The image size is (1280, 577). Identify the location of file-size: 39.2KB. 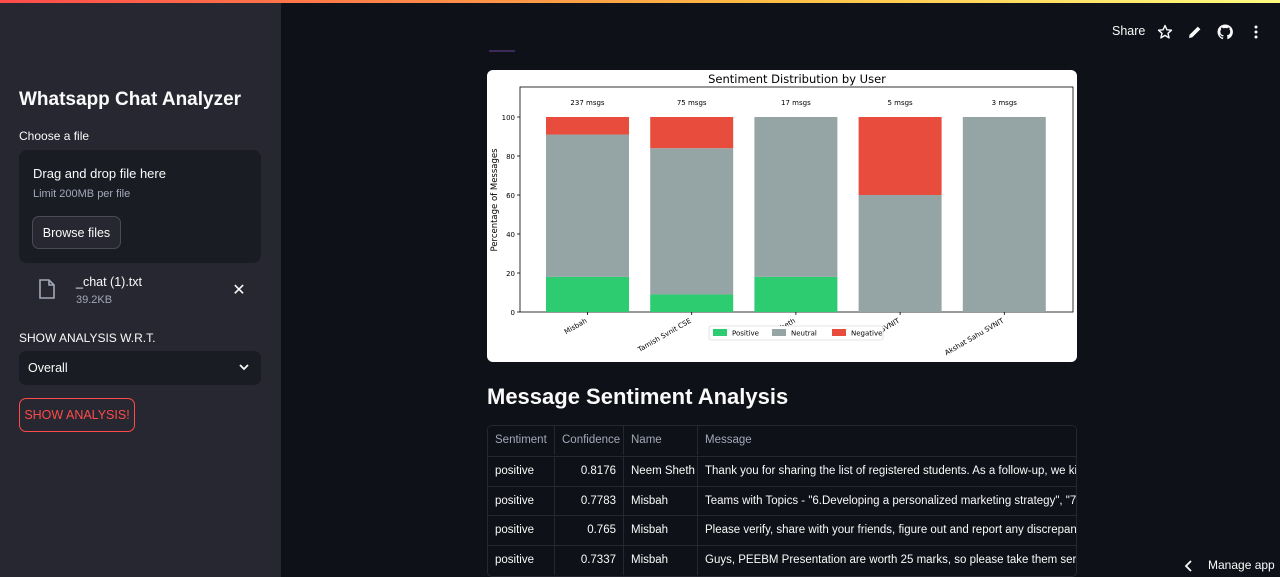
(94, 300).